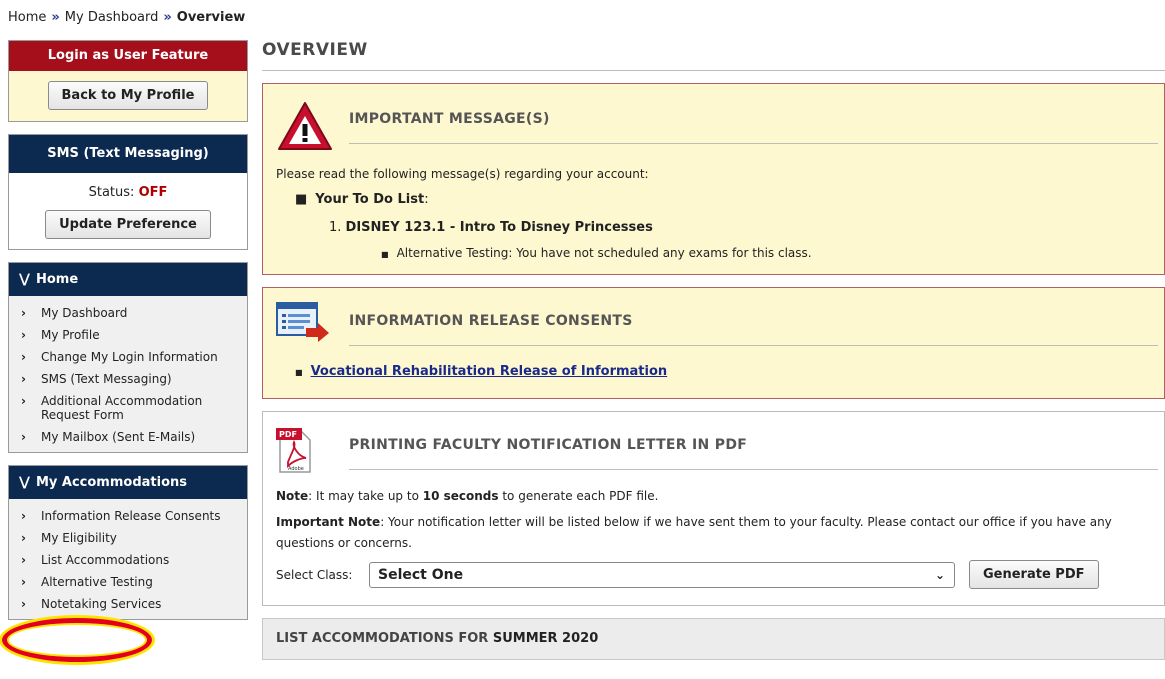 This screenshot has height=679, width=1165. Describe the element at coordinates (128, 538) in the screenshot. I see `sidebar-item-my-eligibility: › My Eligibility` at that location.